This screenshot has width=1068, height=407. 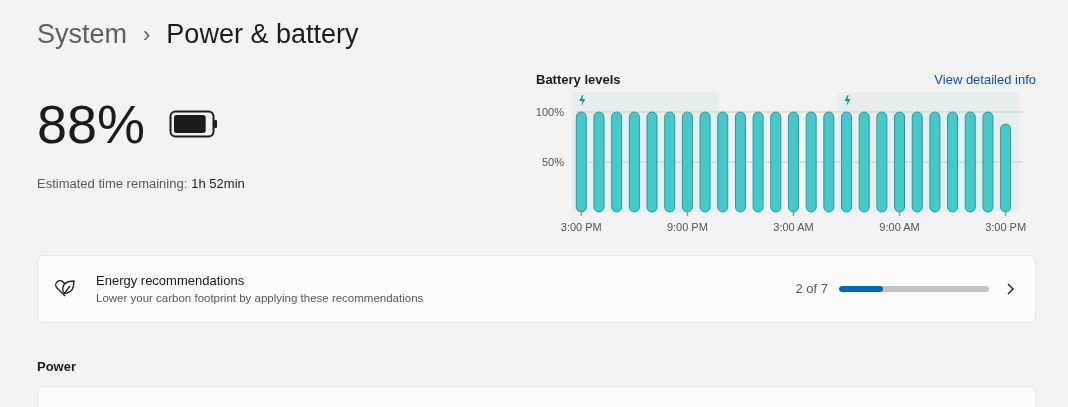 What do you see at coordinates (91, 124) in the screenshot?
I see `battery-percentage: 88%` at bounding box center [91, 124].